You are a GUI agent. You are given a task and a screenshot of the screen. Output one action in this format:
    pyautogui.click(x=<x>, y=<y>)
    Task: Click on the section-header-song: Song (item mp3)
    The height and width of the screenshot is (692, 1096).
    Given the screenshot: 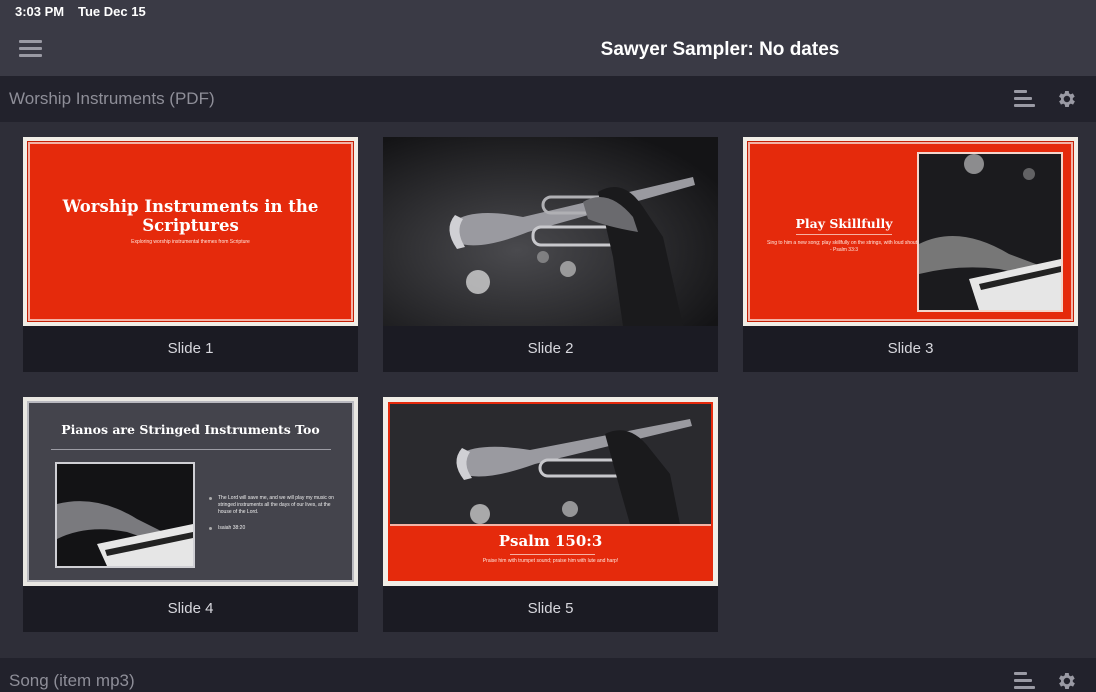 What is the action you would take?
    pyautogui.click(x=548, y=675)
    